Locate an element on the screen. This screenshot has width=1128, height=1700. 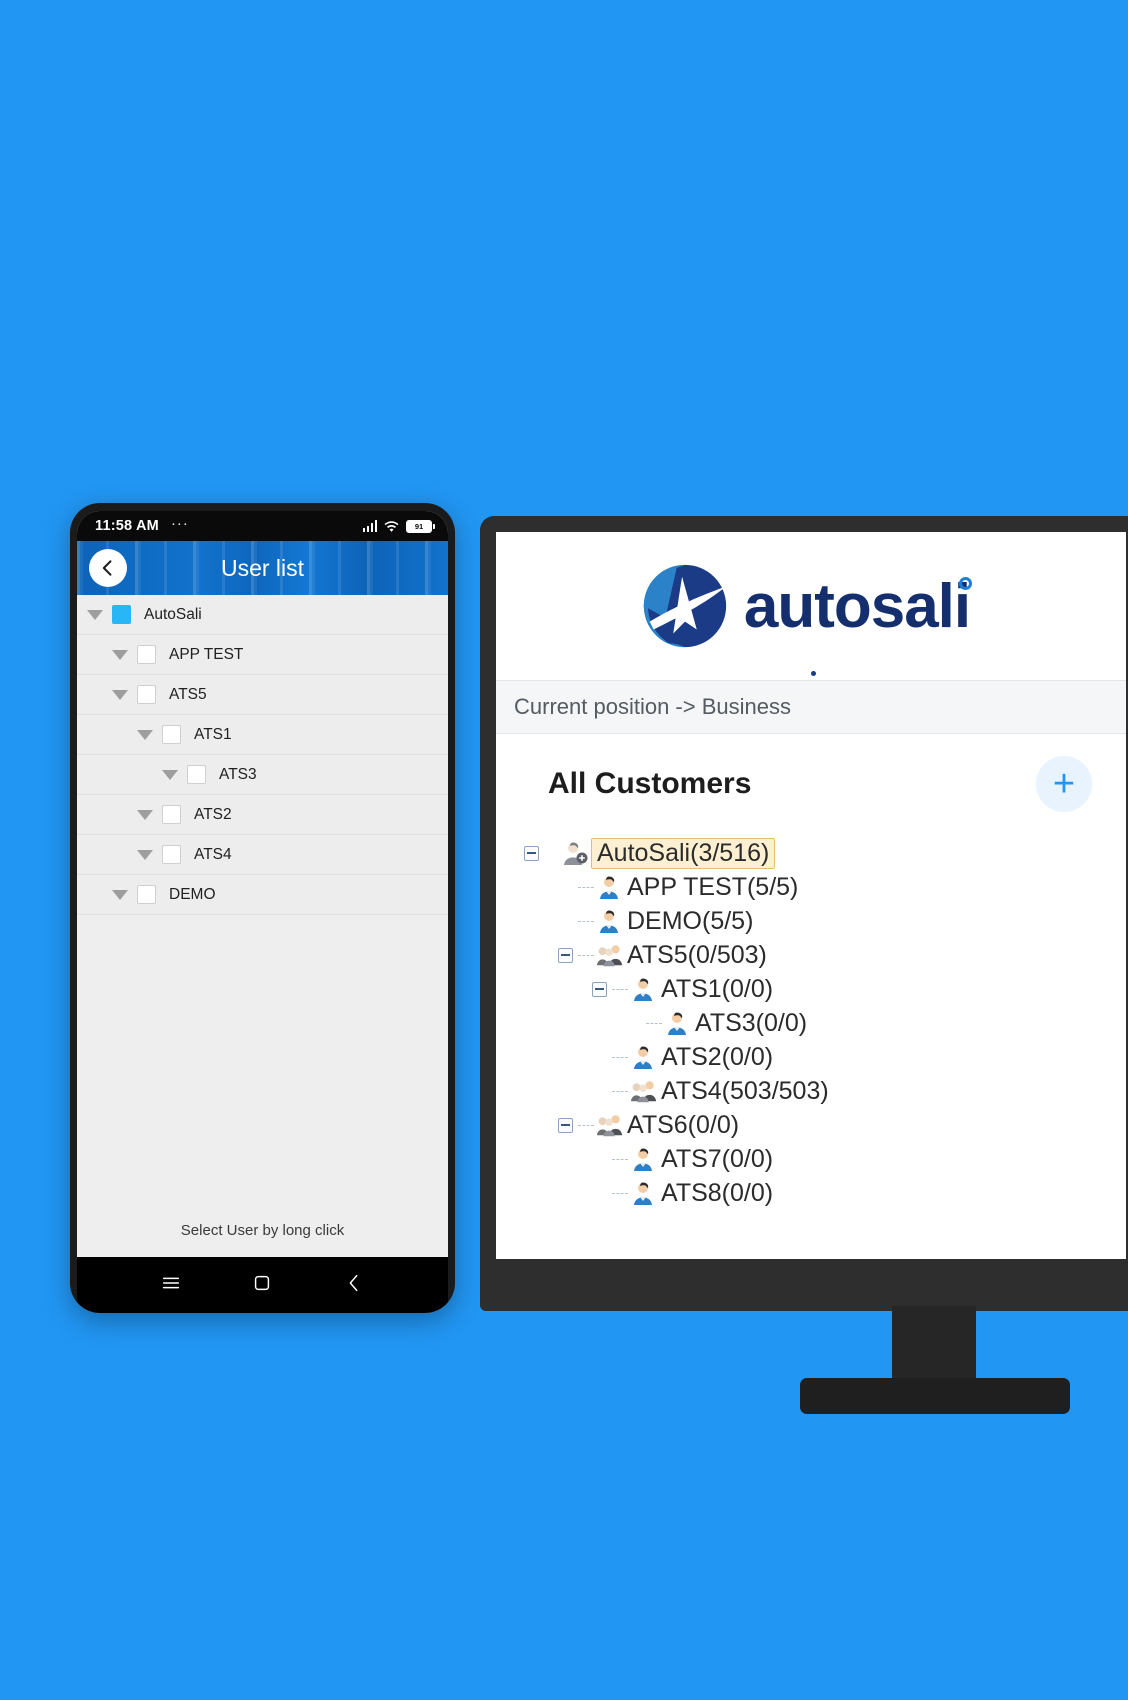
home-square-icon is located at coordinates (262, 1285).